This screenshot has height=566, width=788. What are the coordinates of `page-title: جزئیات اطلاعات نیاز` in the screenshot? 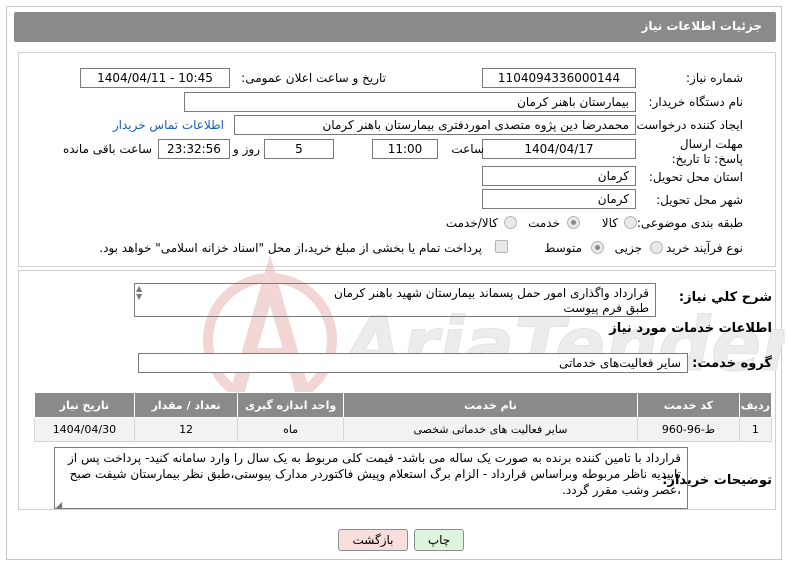 It's located at (701, 26).